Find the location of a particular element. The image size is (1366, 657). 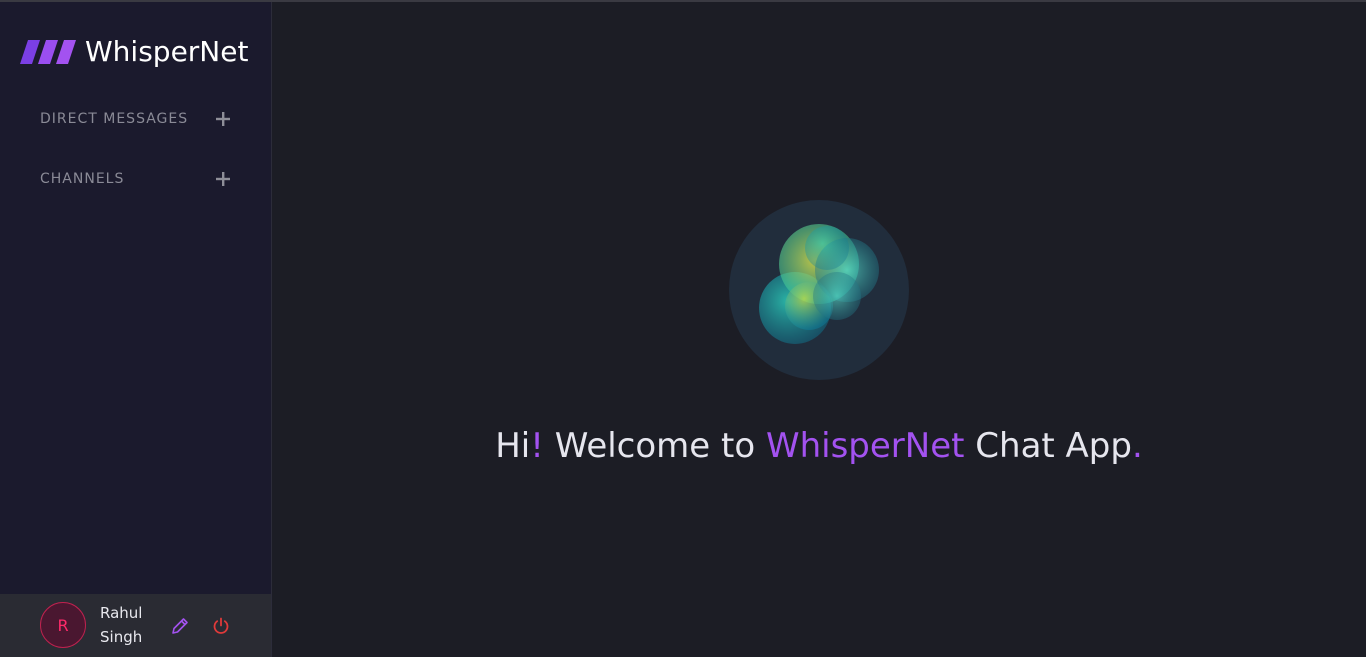

direct-messages-section: DIRECT MESSAGES is located at coordinates (136, 119).